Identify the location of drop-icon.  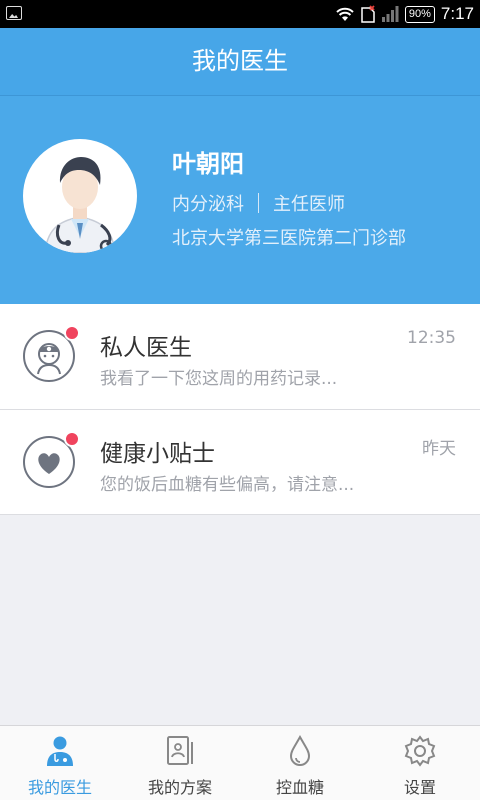
(300, 750).